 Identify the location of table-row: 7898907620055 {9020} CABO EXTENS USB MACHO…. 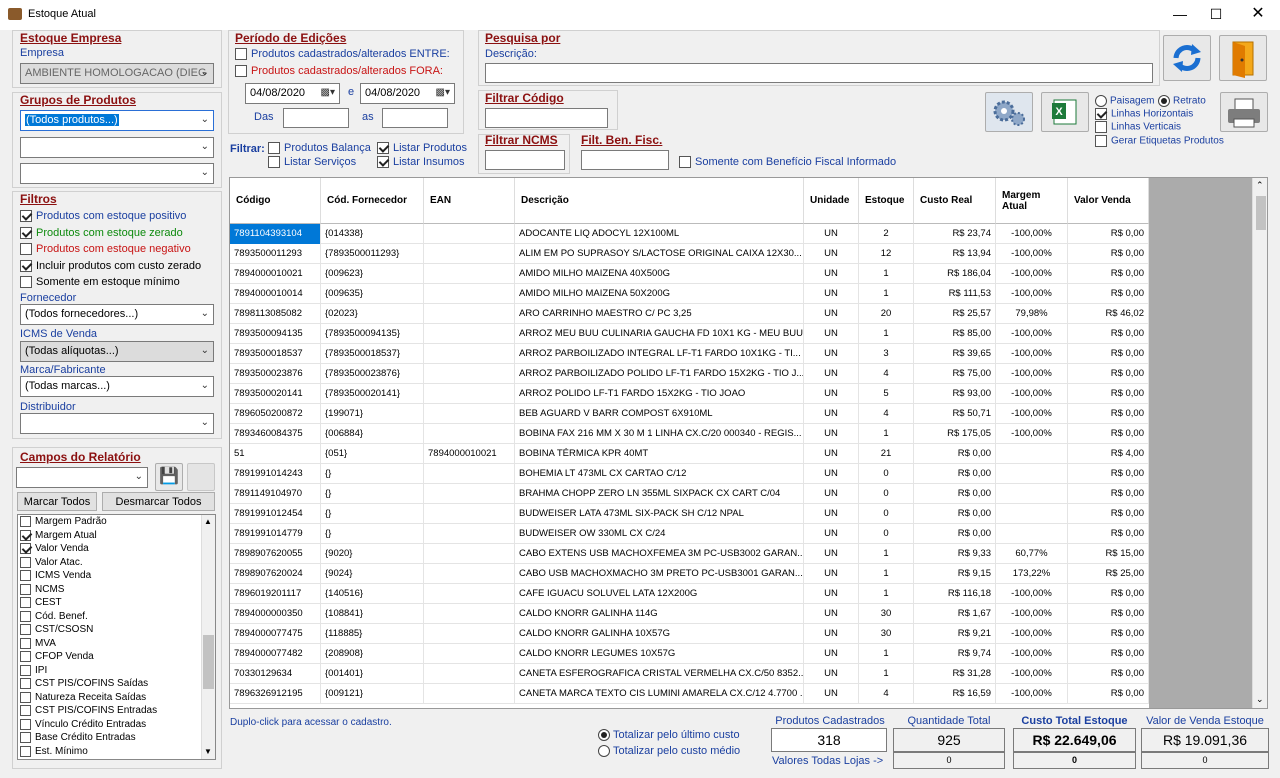
(689, 554).